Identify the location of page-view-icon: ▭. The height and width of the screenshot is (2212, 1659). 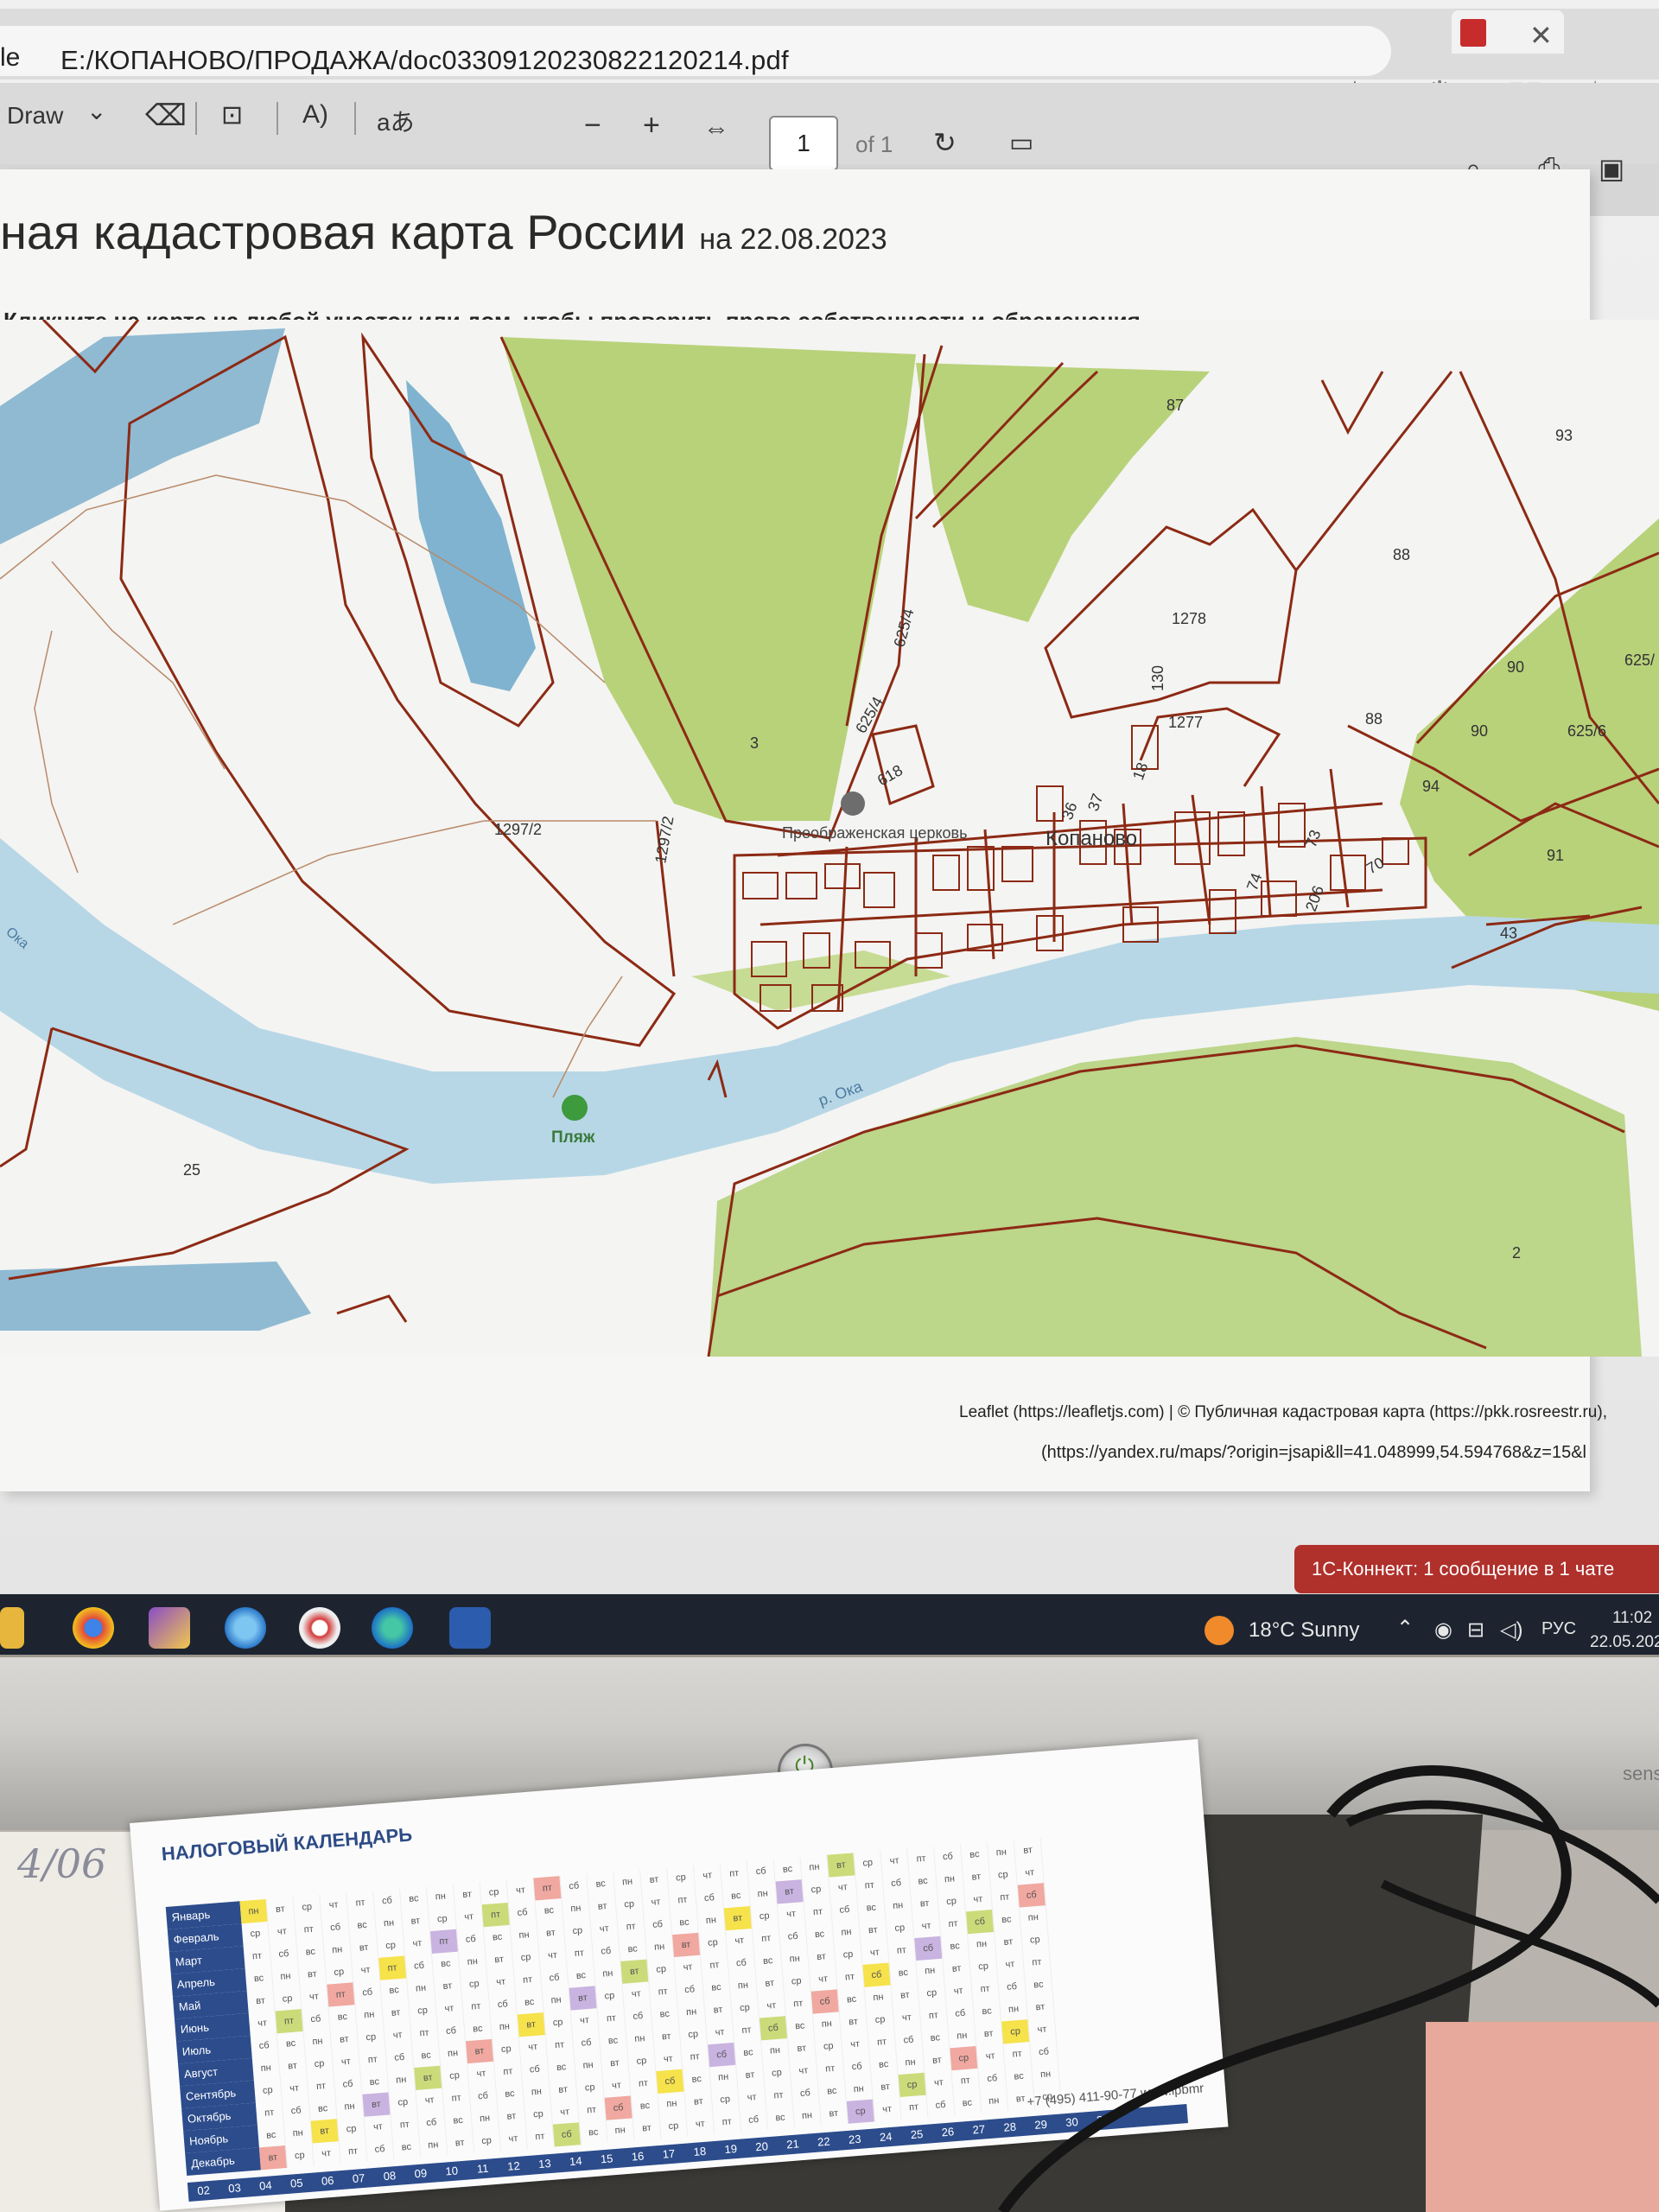
(1021, 143).